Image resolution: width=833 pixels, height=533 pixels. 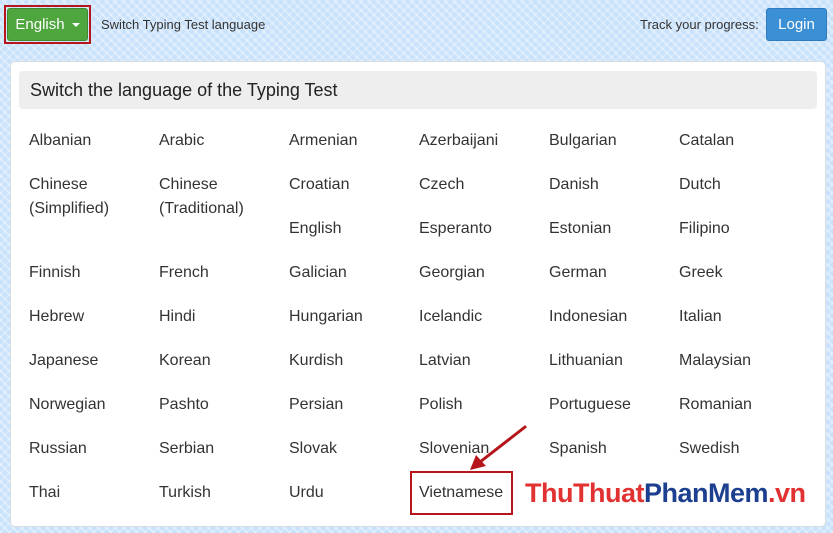 What do you see at coordinates (353, 361) in the screenshot?
I see `language-link-kurdish: Kurdish` at bounding box center [353, 361].